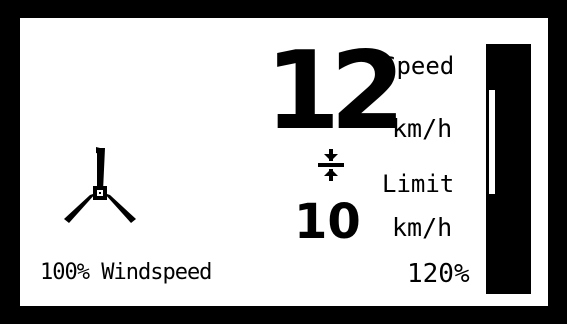  What do you see at coordinates (422, 227) in the screenshot?
I see `limit-unit: km/h` at bounding box center [422, 227].